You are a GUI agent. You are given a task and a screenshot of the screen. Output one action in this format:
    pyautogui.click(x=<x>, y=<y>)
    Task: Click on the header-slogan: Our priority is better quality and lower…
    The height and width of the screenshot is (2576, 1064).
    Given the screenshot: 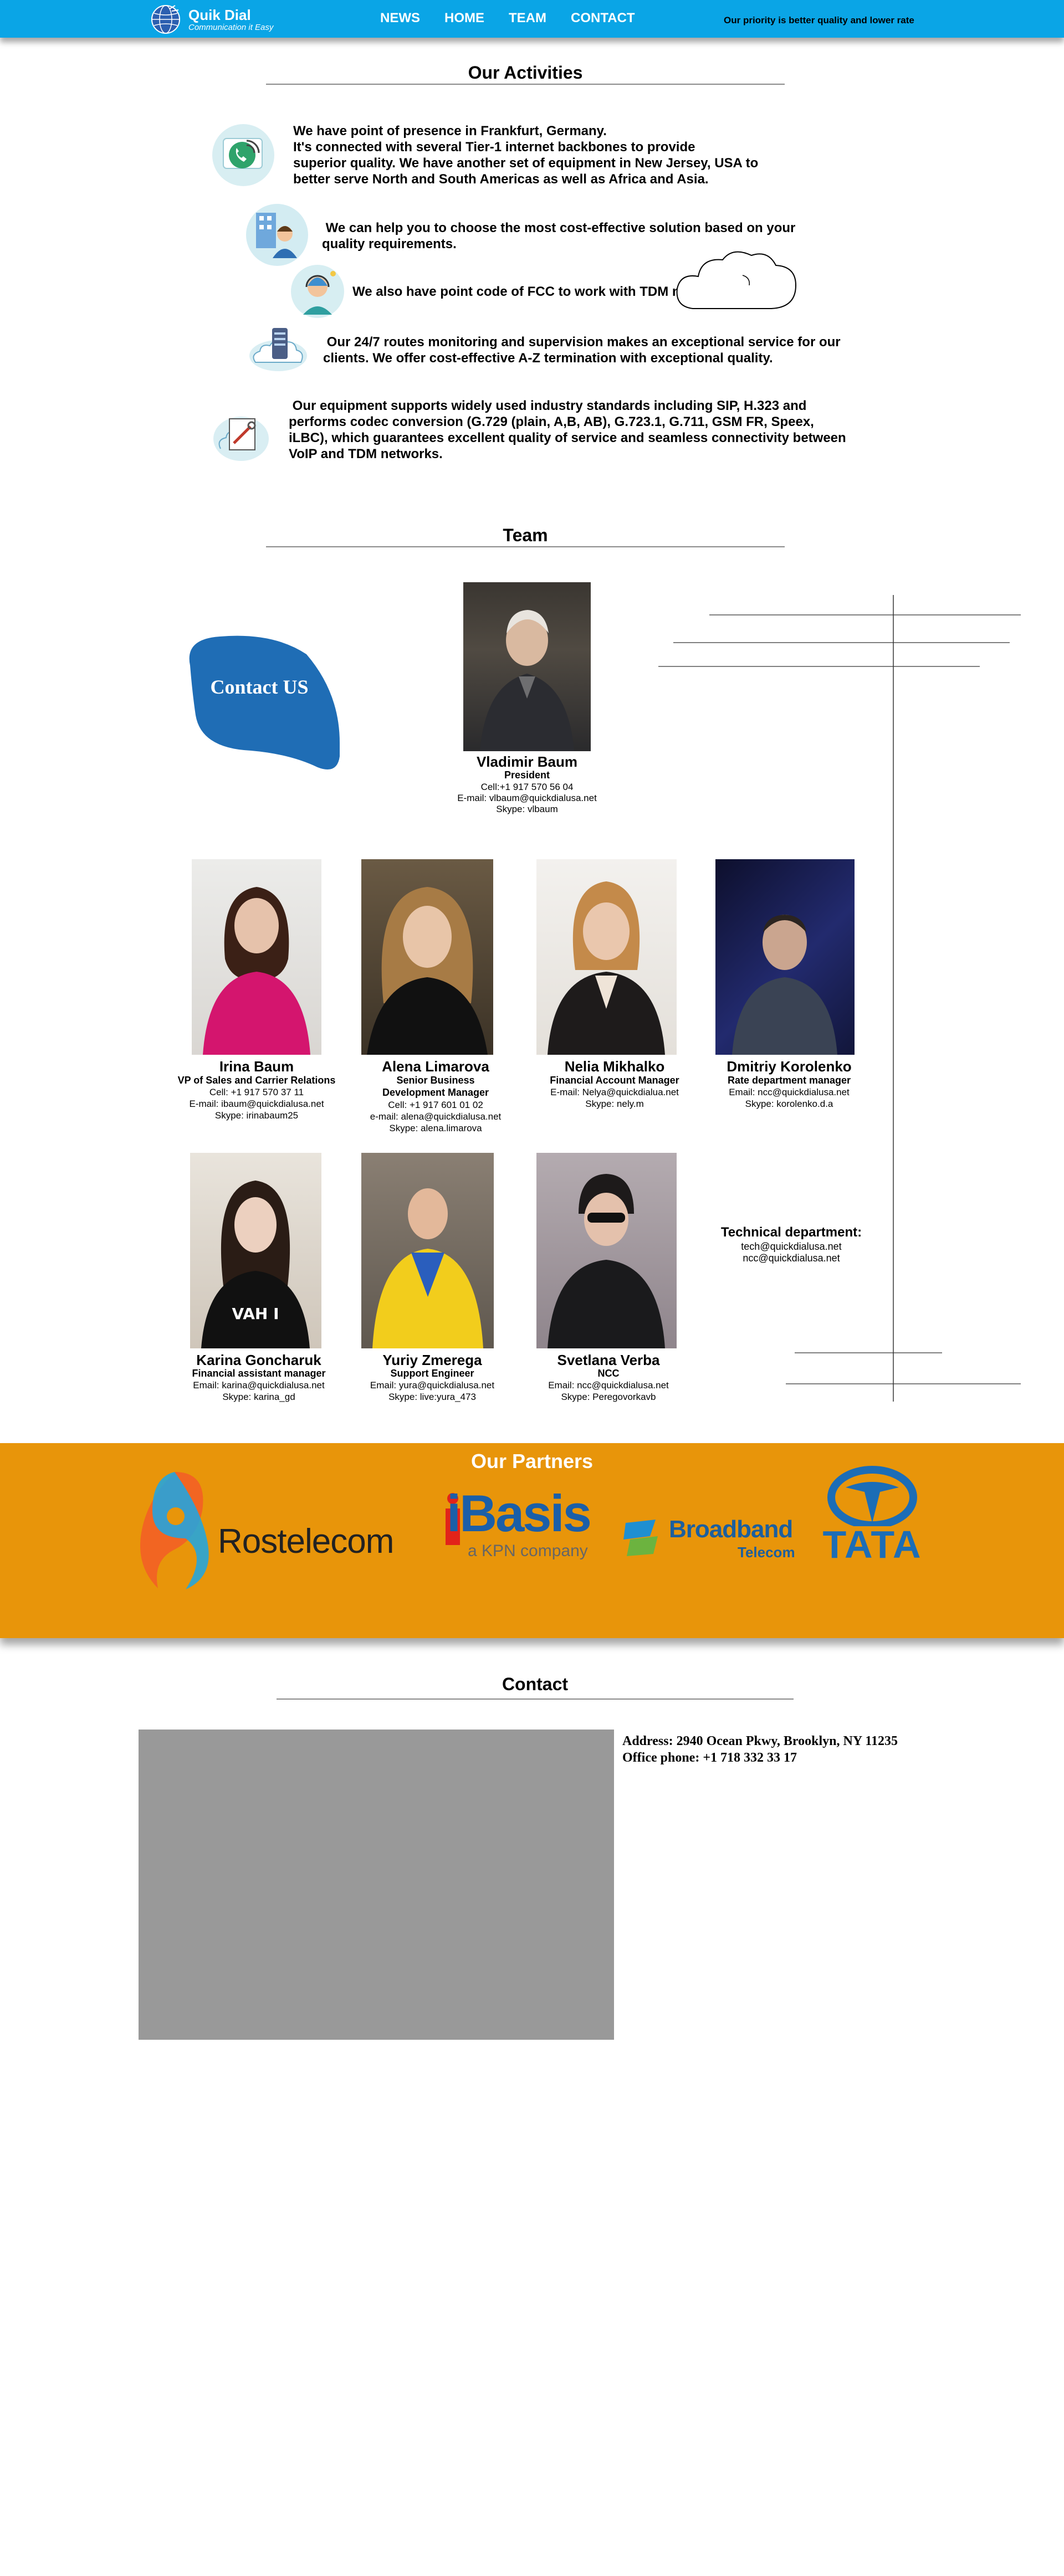 What is the action you would take?
    pyautogui.click(x=819, y=20)
    